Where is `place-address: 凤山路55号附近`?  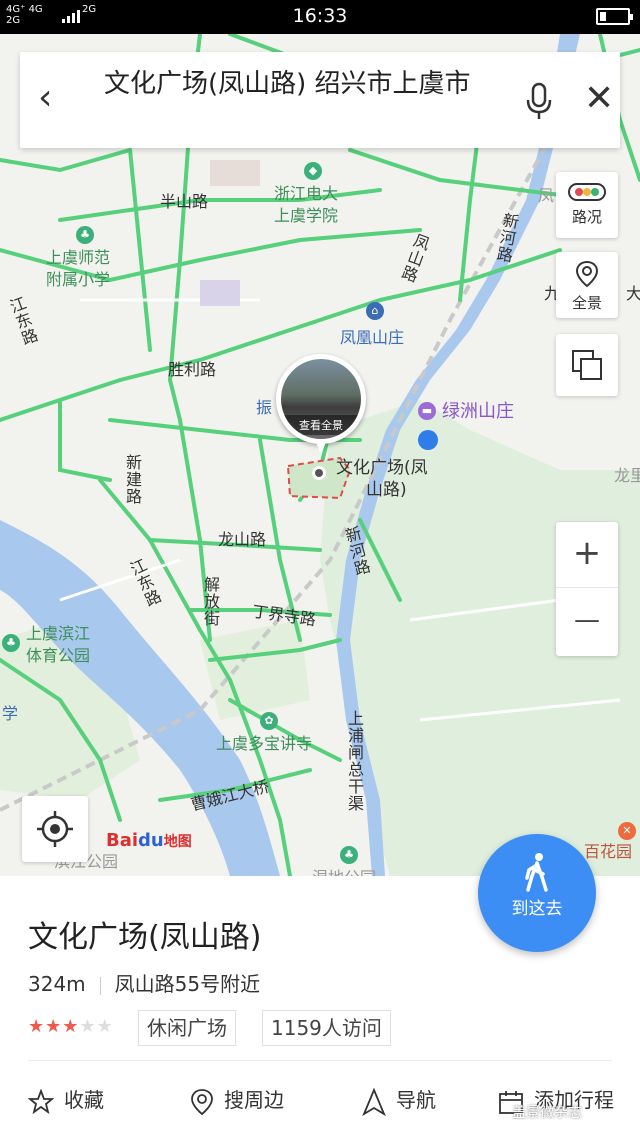 place-address: 凤山路55号附近 is located at coordinates (187, 984).